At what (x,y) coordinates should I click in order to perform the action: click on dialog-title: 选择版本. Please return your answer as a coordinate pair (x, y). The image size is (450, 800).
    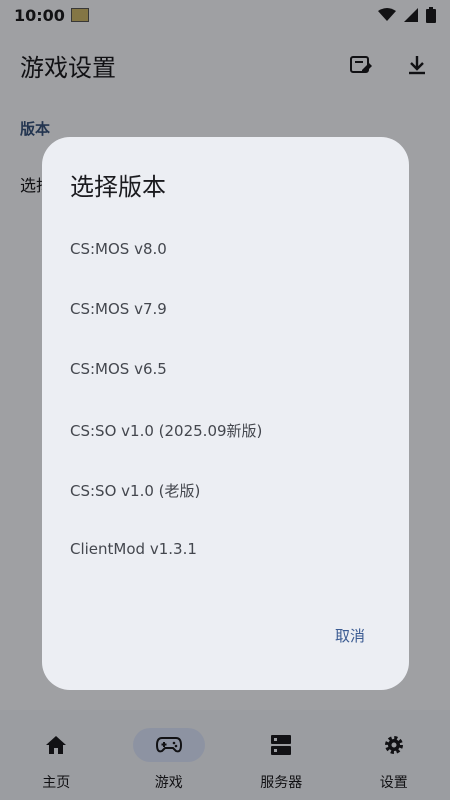
    Looking at the image, I should click on (118, 187).